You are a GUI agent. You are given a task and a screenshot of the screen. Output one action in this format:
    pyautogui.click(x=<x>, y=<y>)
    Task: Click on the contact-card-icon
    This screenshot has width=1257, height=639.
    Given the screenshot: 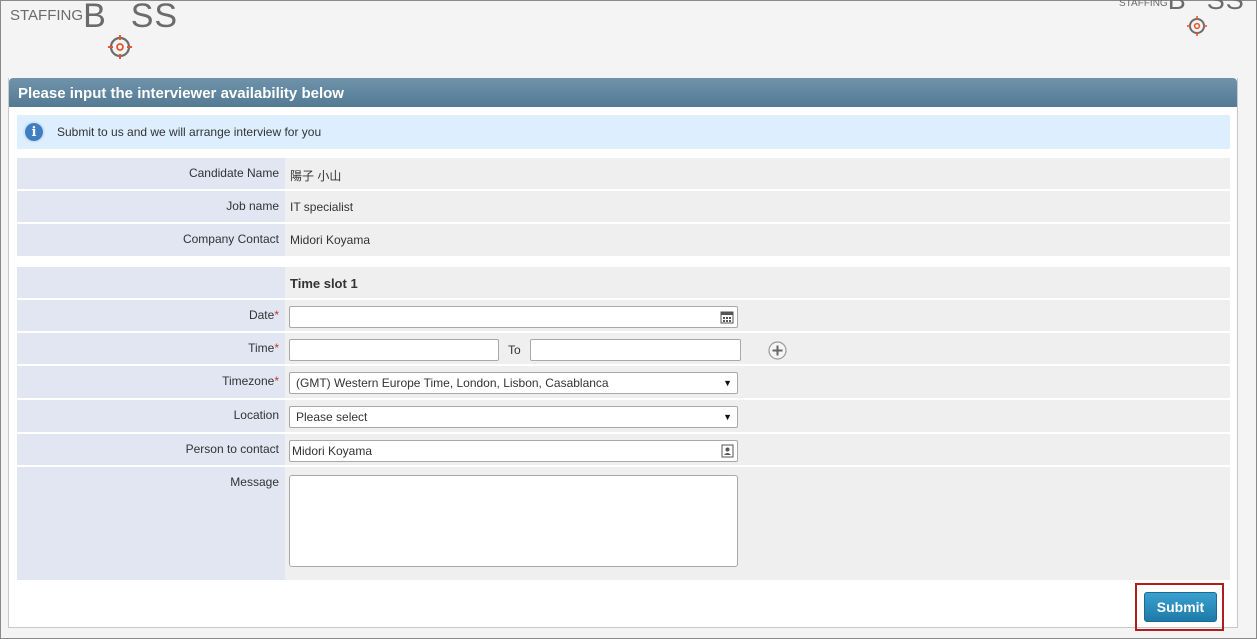 What is the action you would take?
    pyautogui.click(x=727, y=454)
    